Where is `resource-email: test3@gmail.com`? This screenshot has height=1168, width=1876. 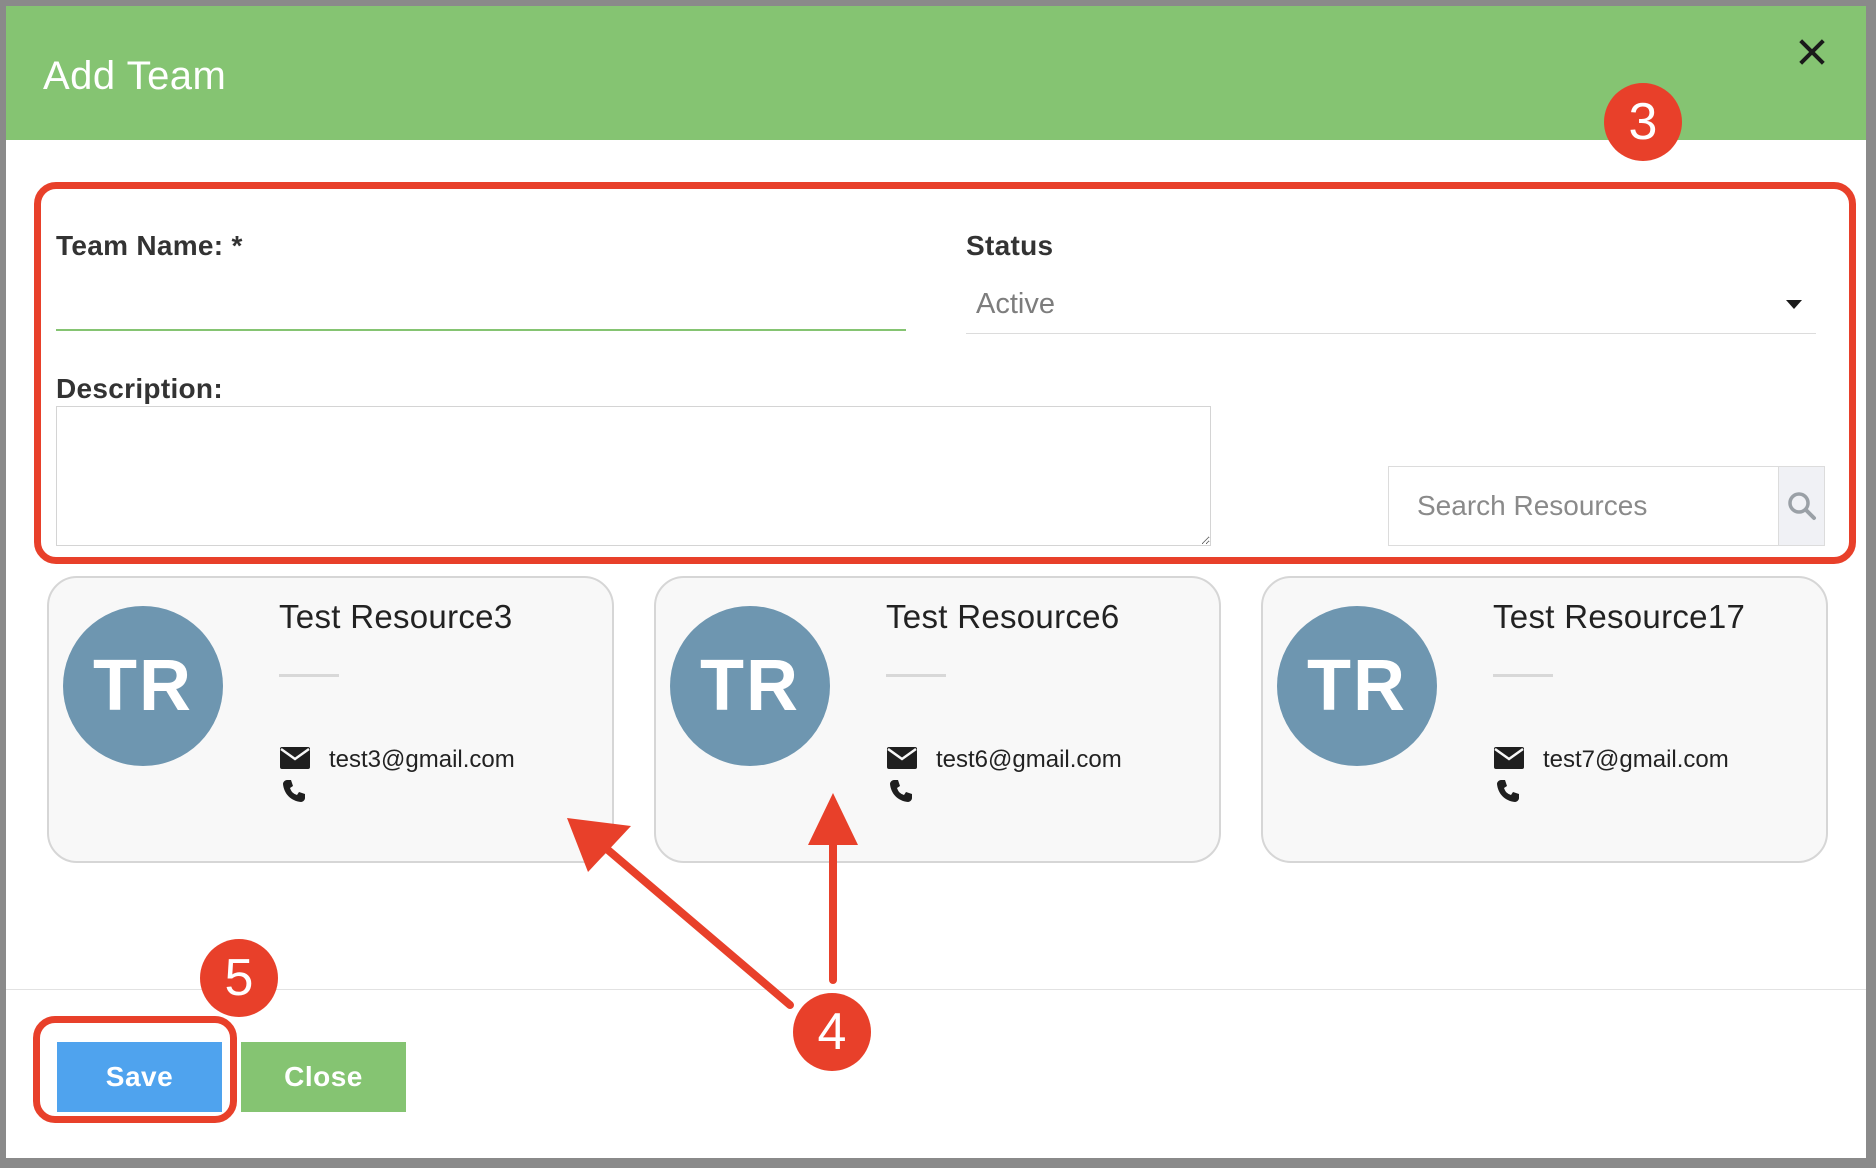 resource-email: test3@gmail.com is located at coordinates (422, 759).